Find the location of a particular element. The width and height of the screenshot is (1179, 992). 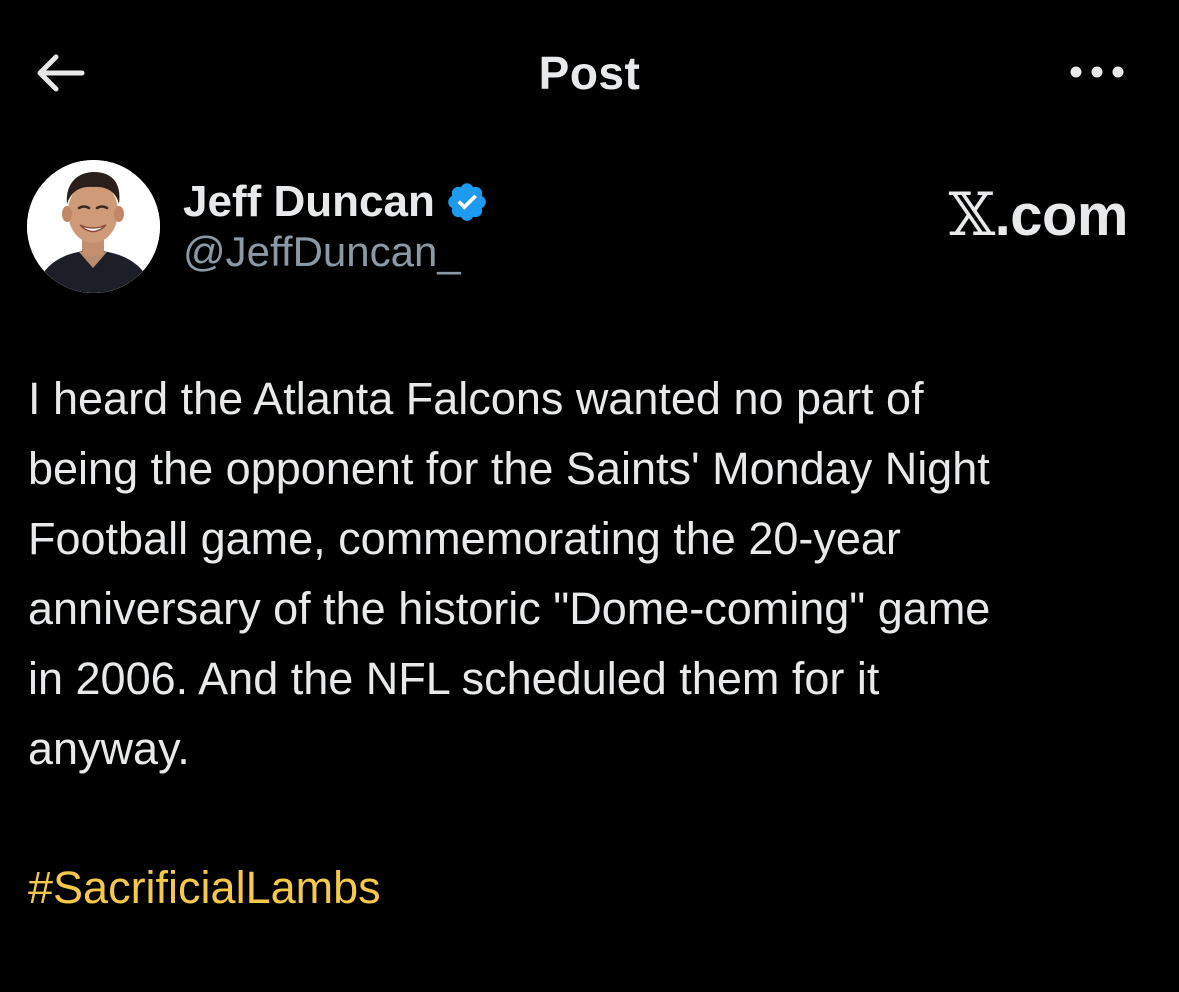

more-horizontal-icon is located at coordinates (1097, 72).